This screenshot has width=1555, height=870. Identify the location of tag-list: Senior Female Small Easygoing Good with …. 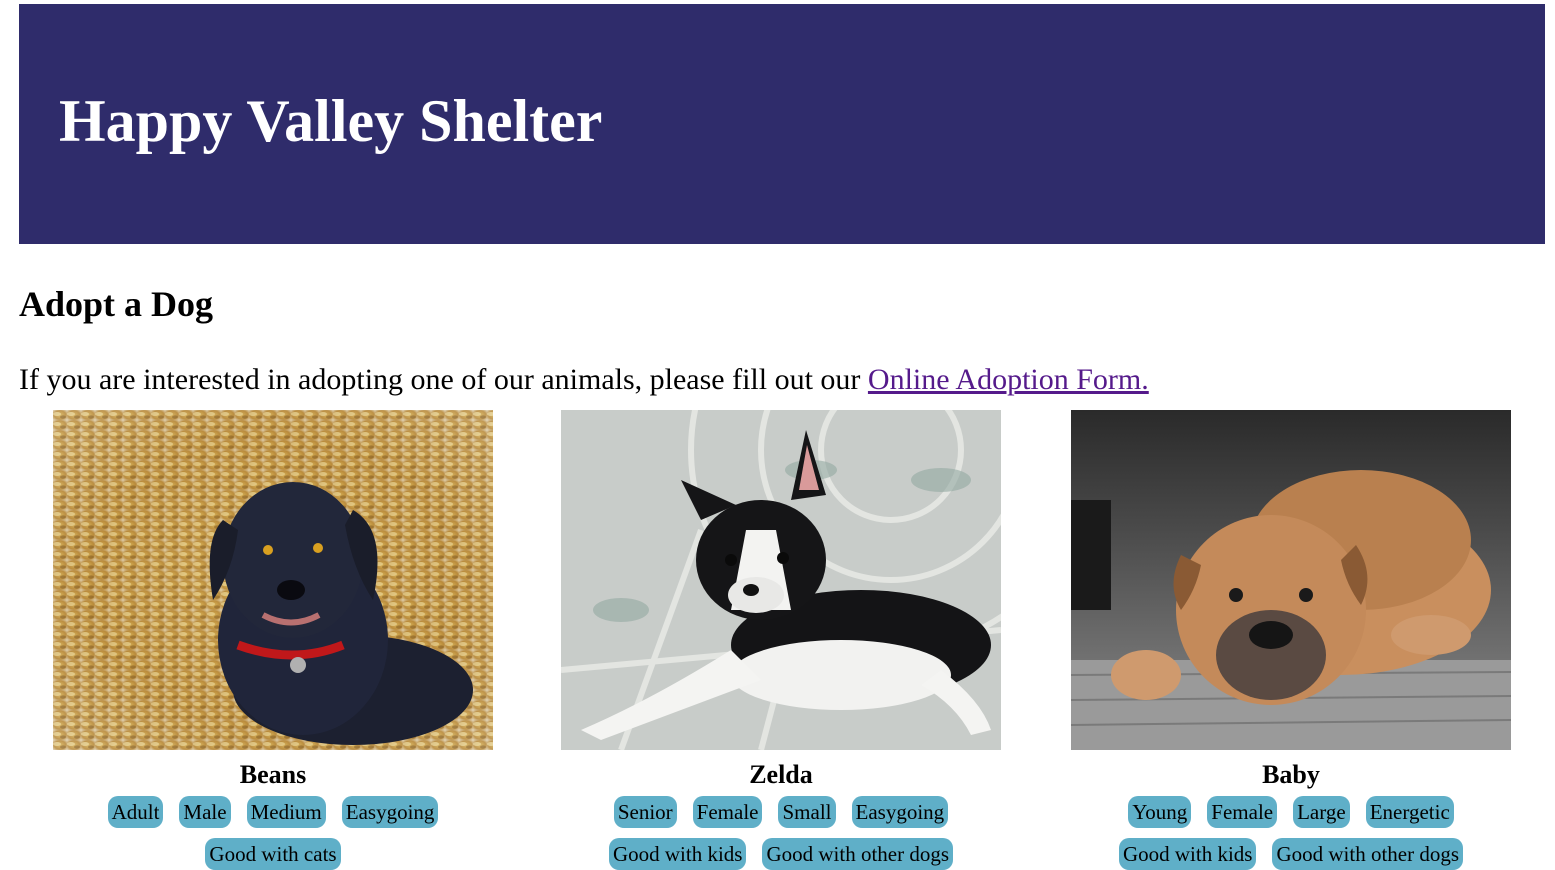
(781, 833).